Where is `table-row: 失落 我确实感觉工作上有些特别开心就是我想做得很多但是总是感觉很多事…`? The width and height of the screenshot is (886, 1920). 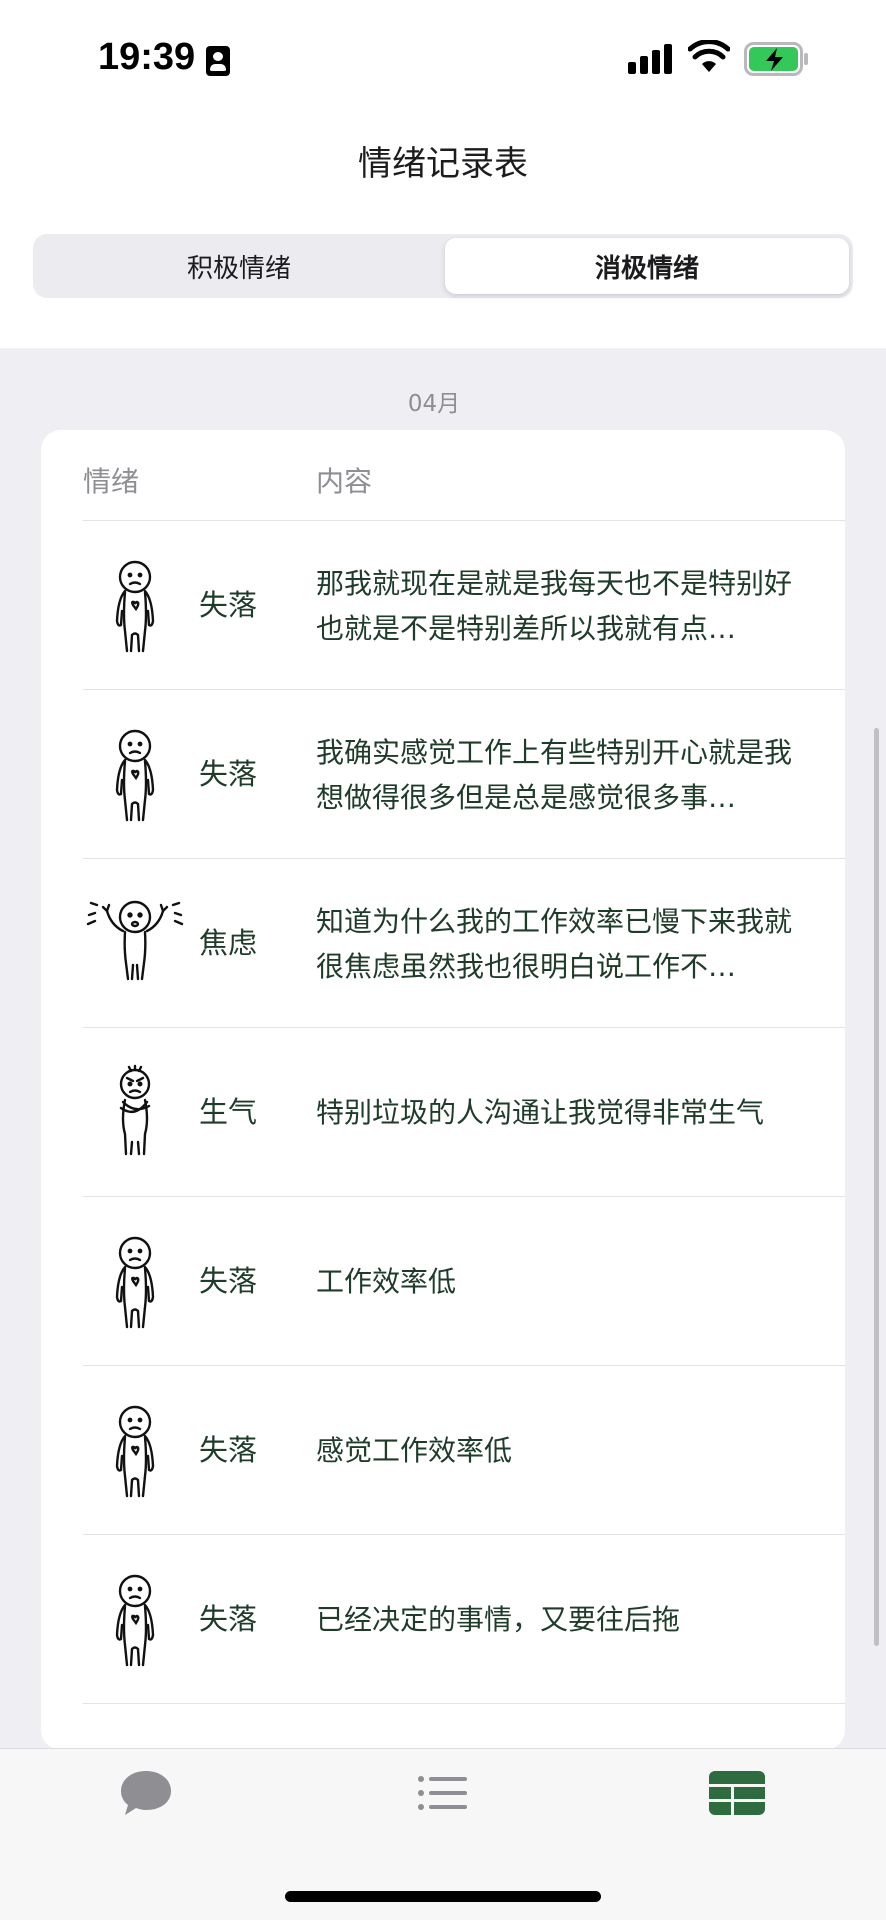 table-row: 失落 我确实感觉工作上有些特别开心就是我想做得很多但是总是感觉很多事… is located at coordinates (443, 774).